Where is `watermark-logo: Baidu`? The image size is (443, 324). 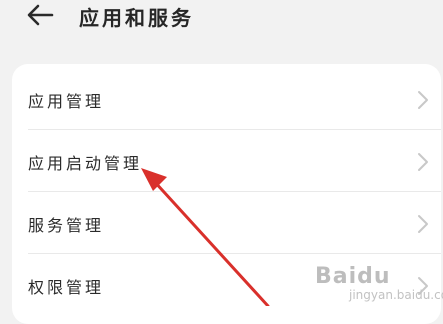
watermark-logo: Baidu is located at coordinates (353, 276).